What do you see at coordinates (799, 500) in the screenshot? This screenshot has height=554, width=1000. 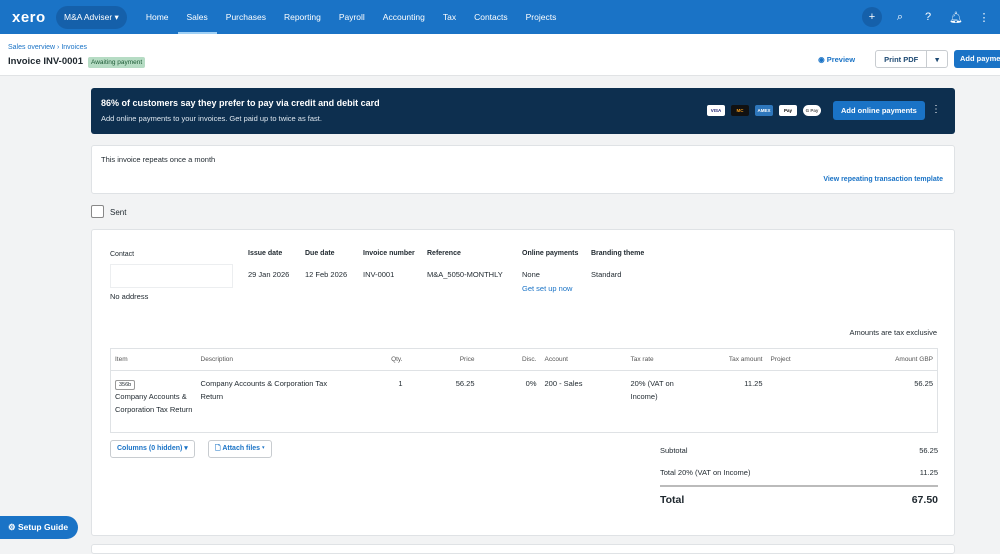 I see `total-row: Total 67.50` at bounding box center [799, 500].